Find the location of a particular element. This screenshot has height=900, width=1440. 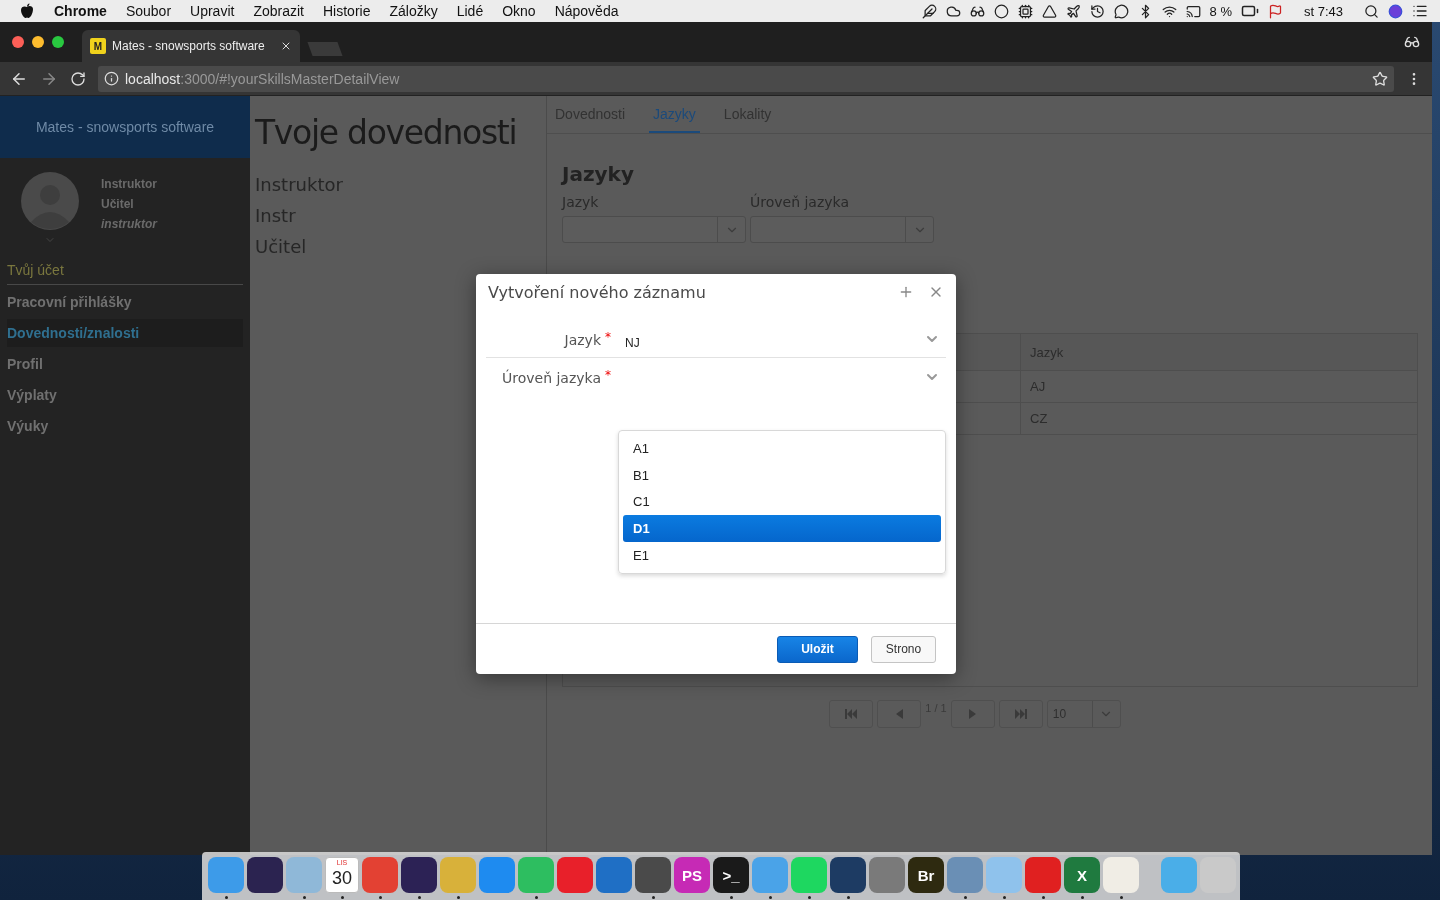

user-role: instruktor is located at coordinates (129, 224).